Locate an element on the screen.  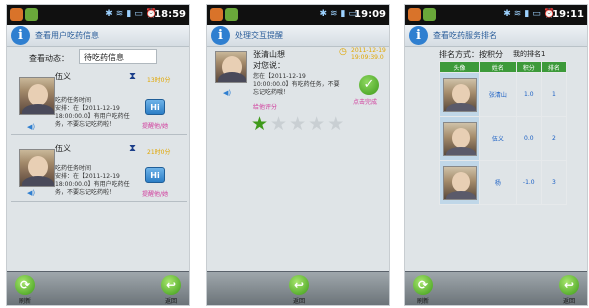
table-row: 伍义 0.0 2 is located at coordinates (503, 138).